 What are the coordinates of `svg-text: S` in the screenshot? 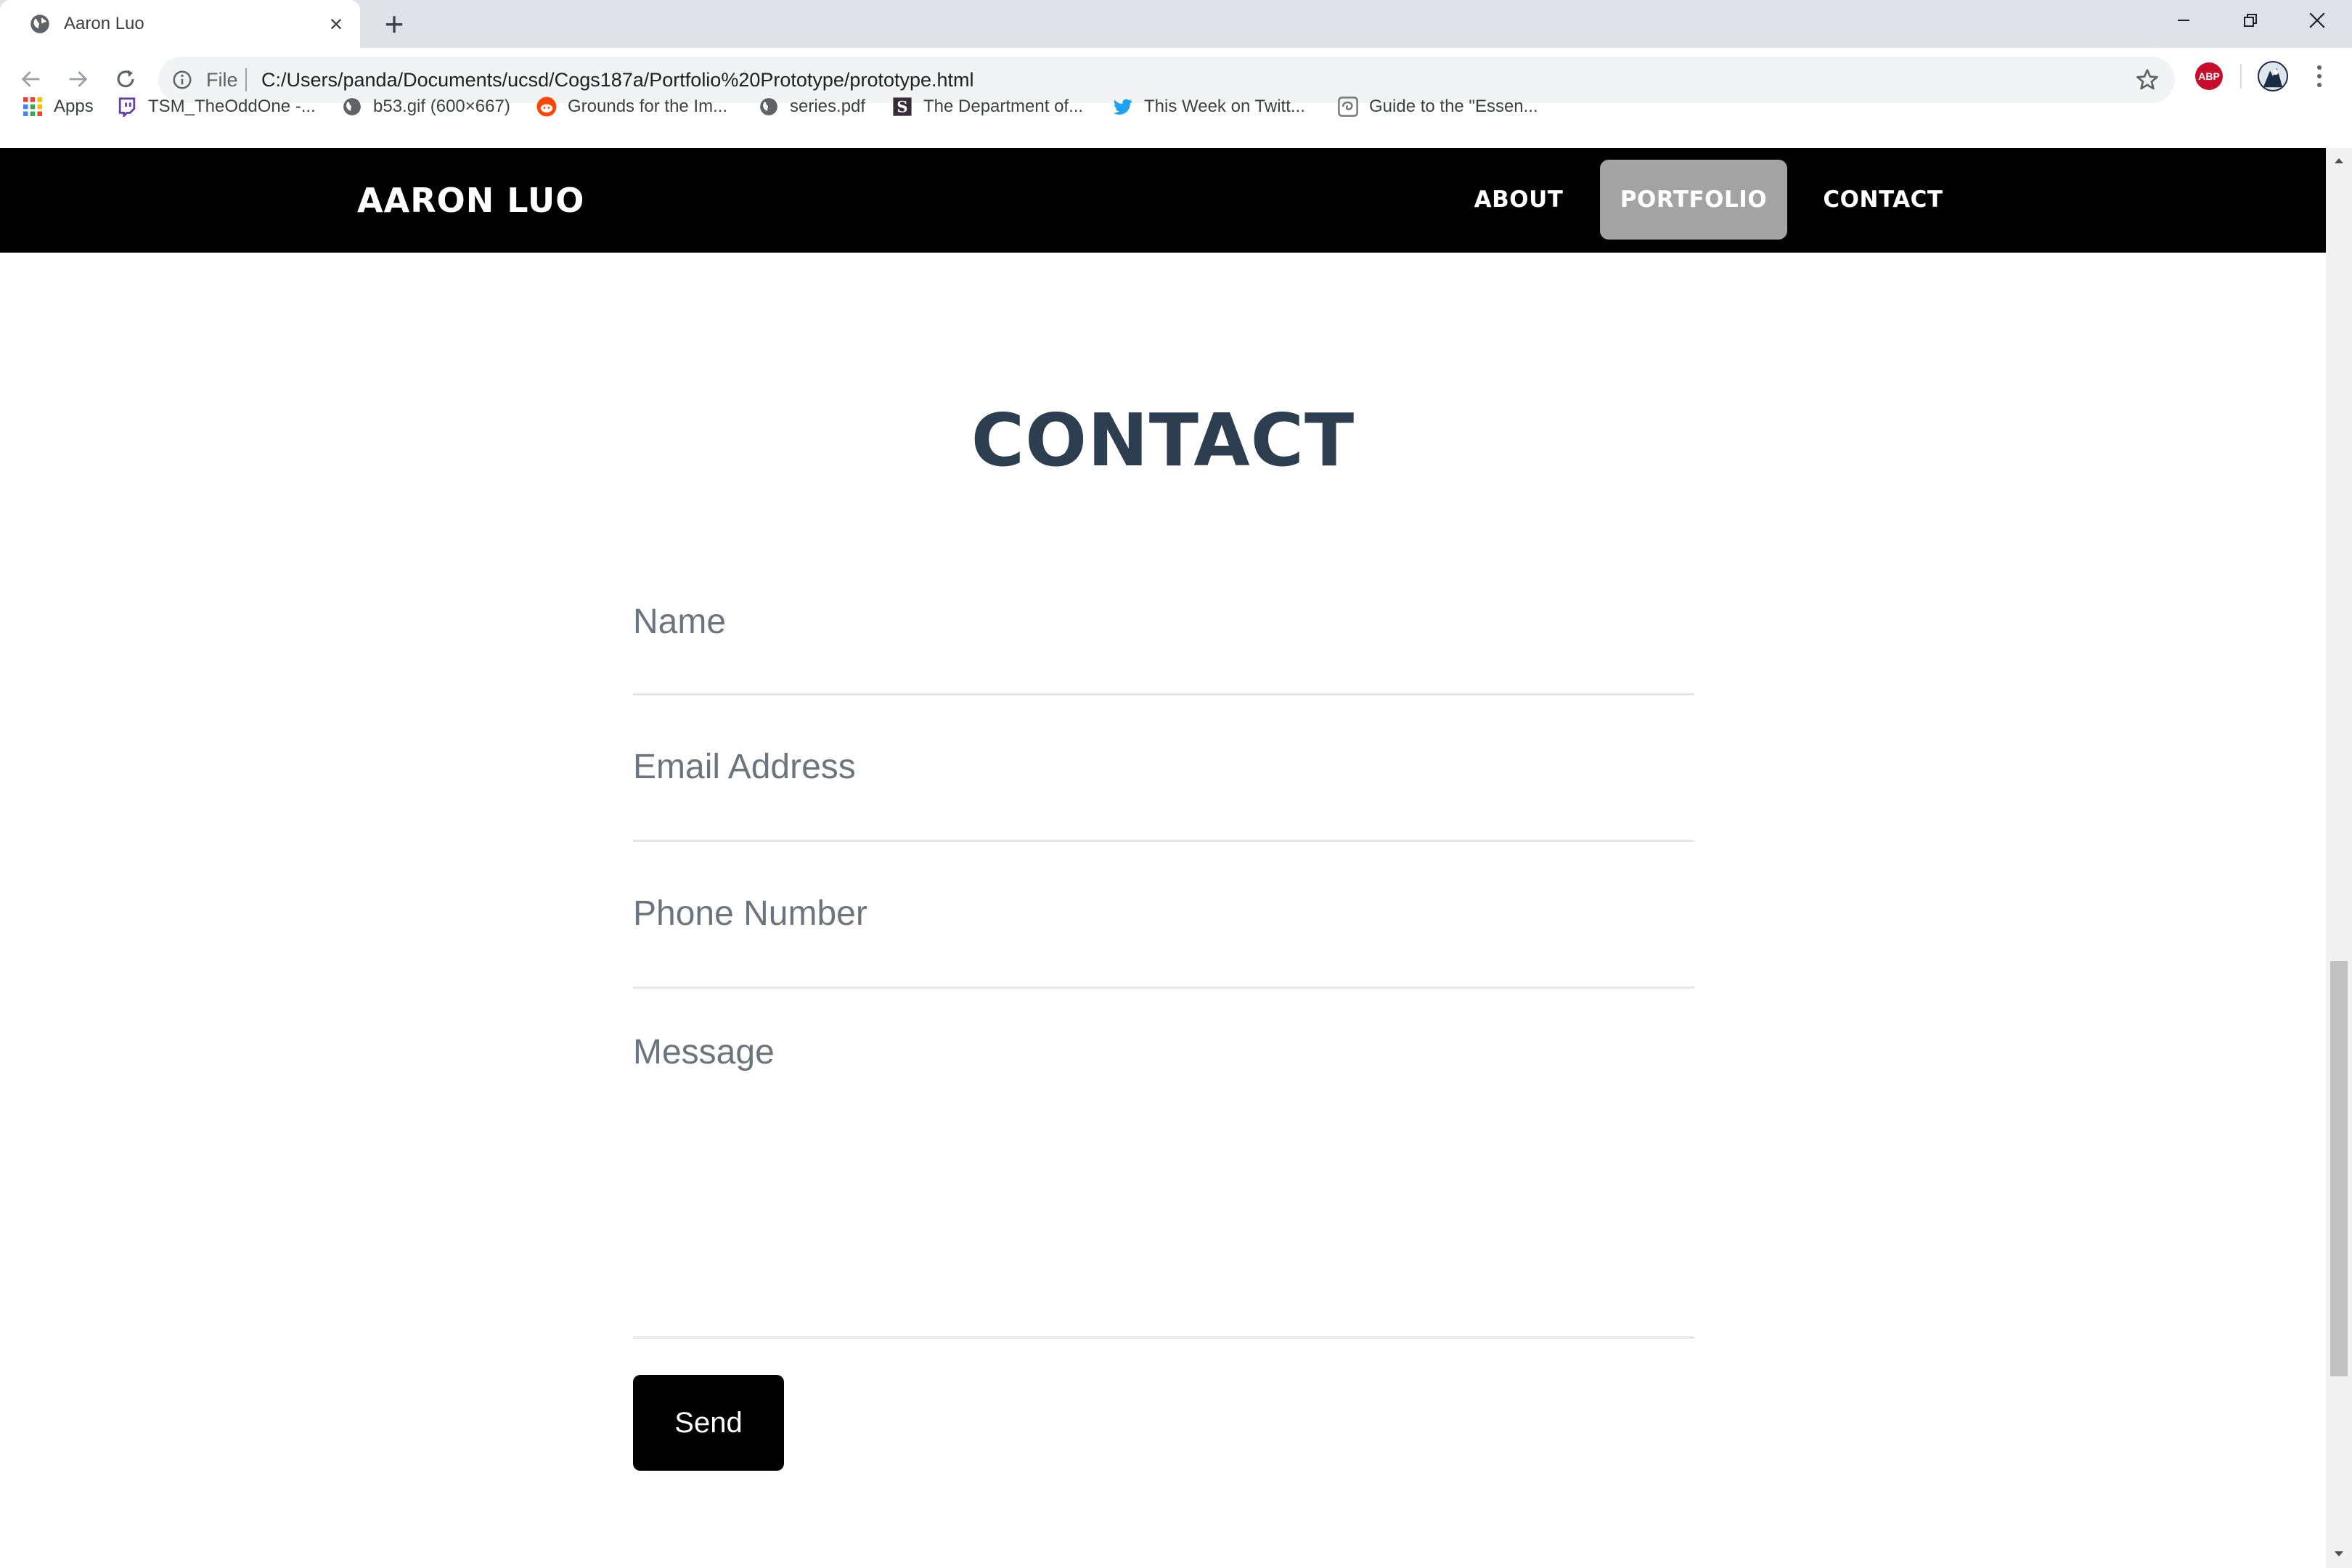 It's located at (902, 107).